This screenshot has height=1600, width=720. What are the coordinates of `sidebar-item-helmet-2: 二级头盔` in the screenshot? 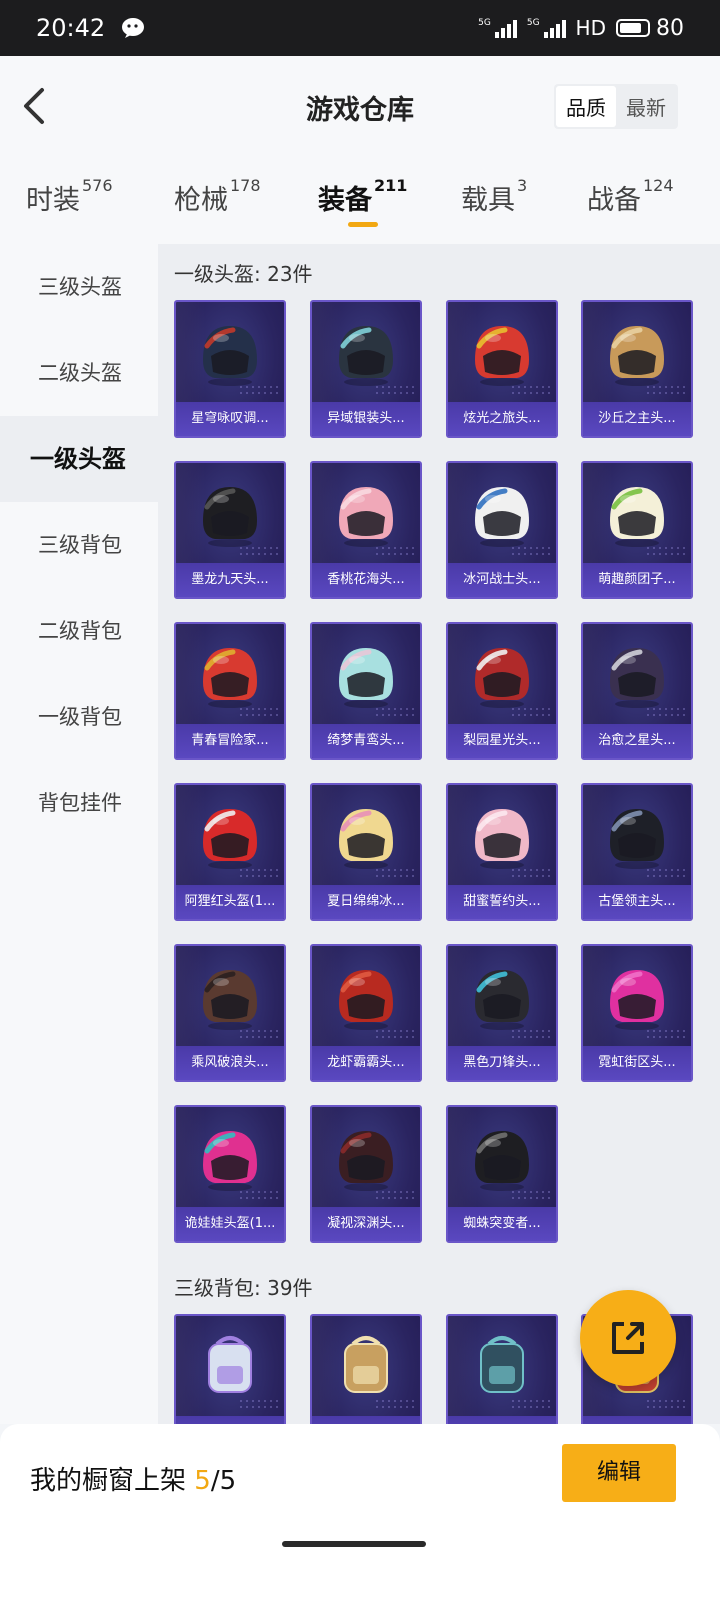 It's located at (79, 373).